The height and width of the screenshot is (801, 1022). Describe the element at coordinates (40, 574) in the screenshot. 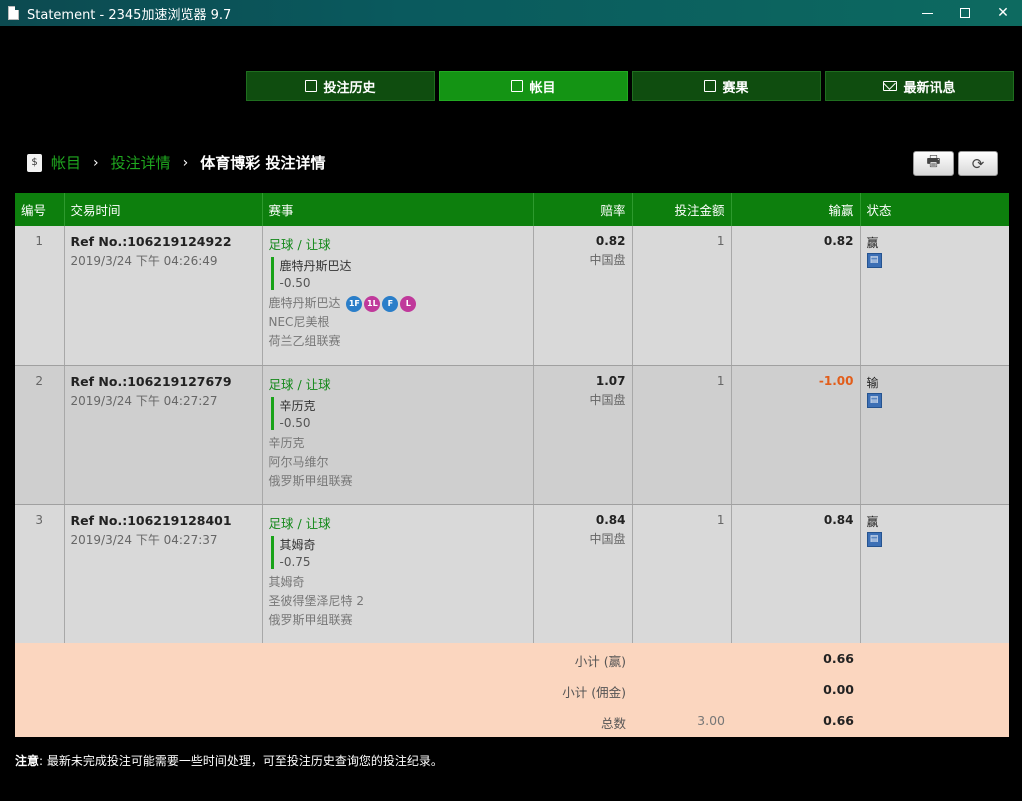

I see `row-number: 3` at that location.